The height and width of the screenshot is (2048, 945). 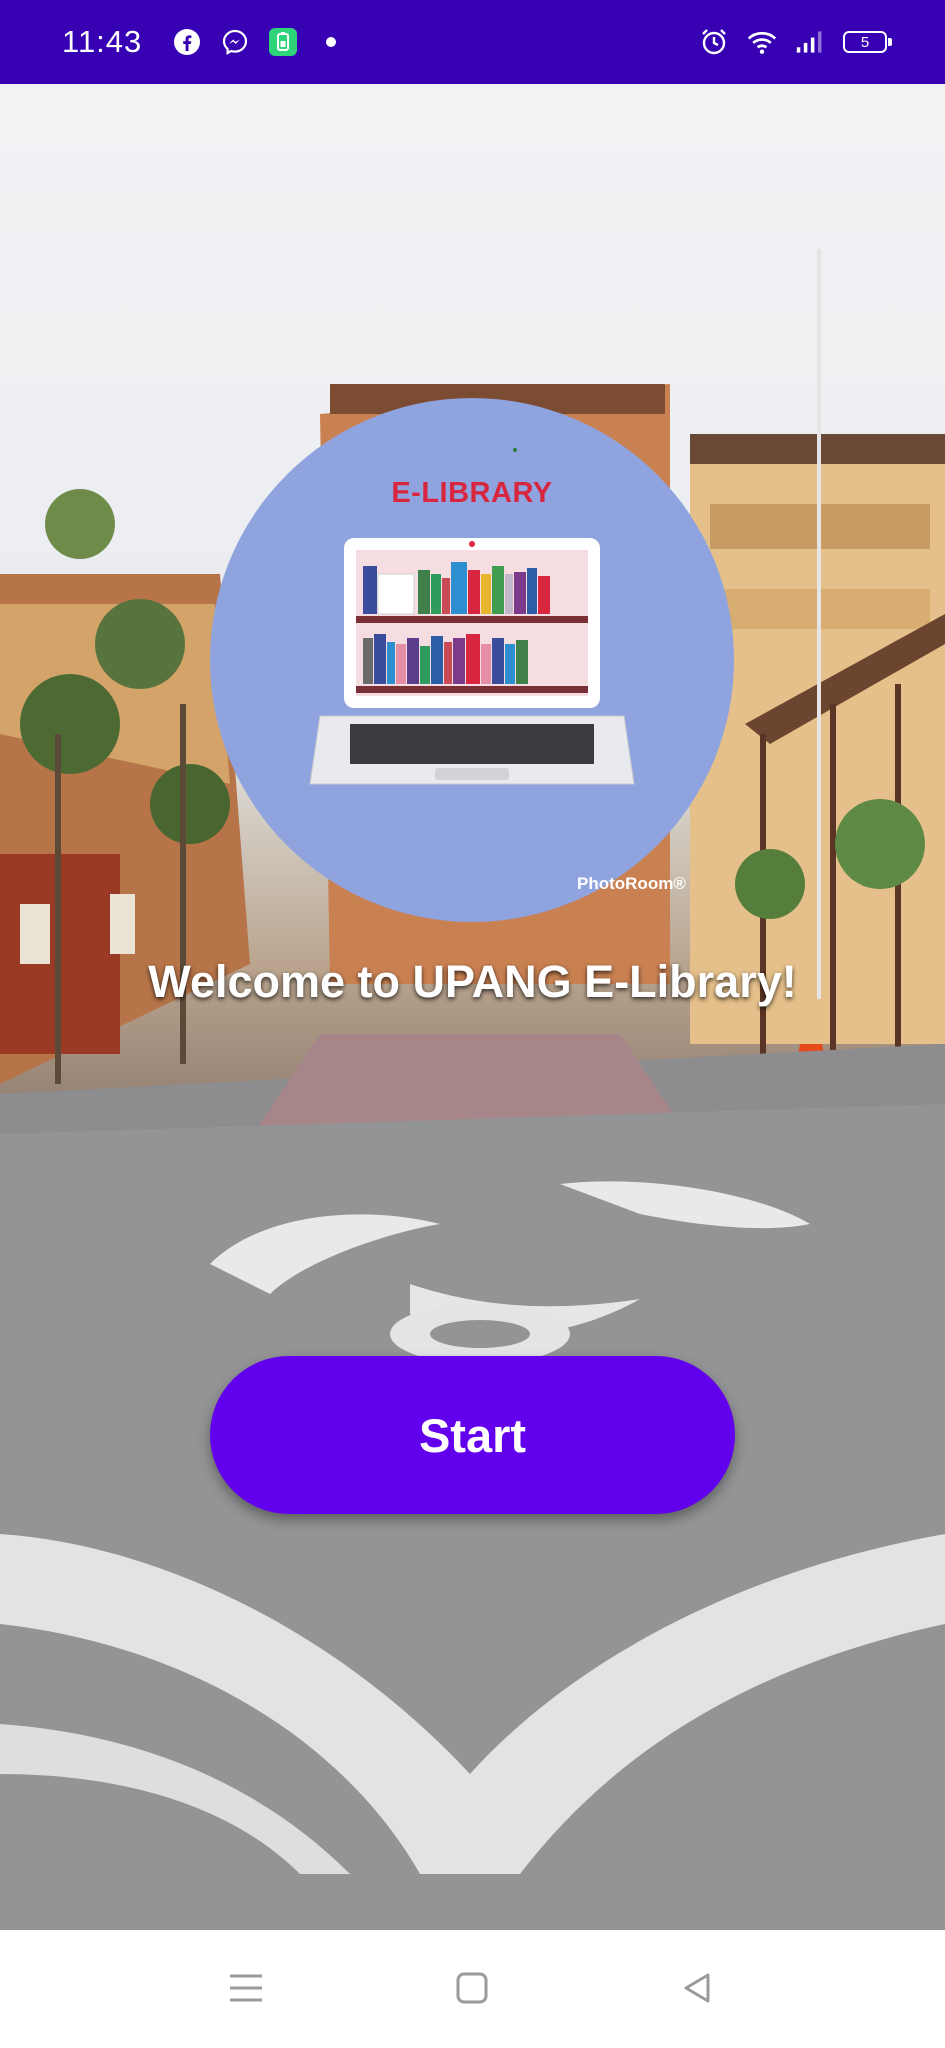 I want to click on battery-saver-icon, so click(x=283, y=42).